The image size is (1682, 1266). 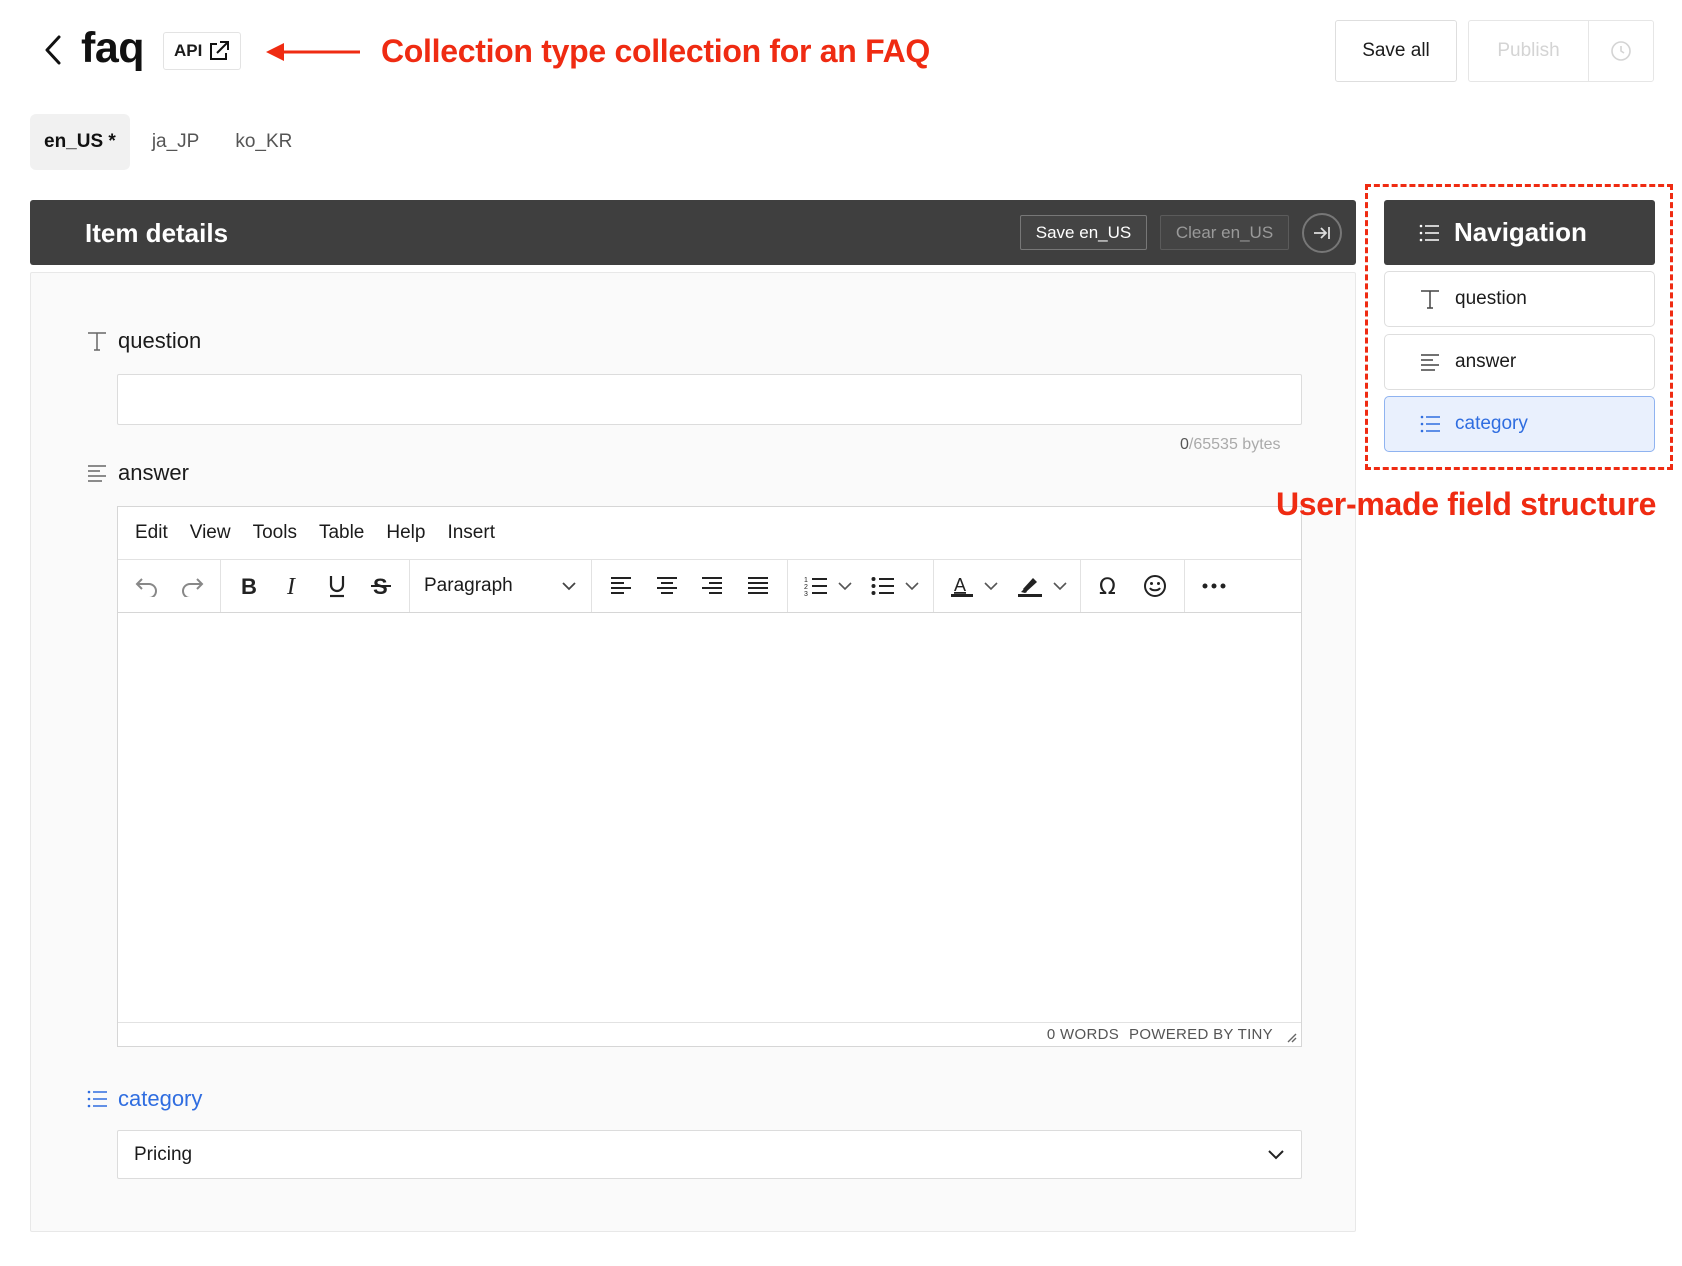 What do you see at coordinates (1083, 232) in the screenshot?
I see `save-locale-button: Save en_US` at bounding box center [1083, 232].